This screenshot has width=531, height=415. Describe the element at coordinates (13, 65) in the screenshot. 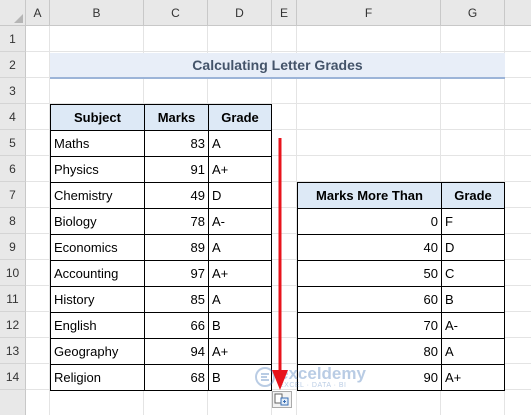

I see `row-header-2: 2` at that location.